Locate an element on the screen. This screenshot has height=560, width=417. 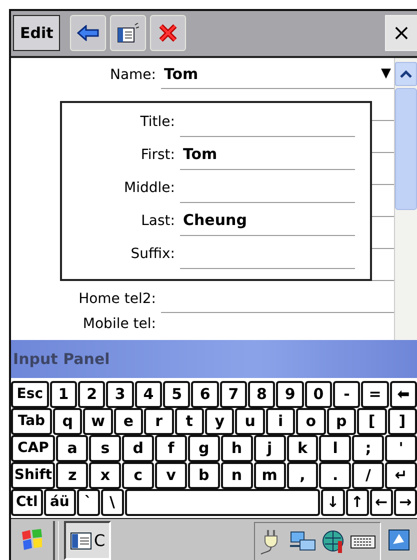
keyboard-key: 5 is located at coordinates (176, 394).